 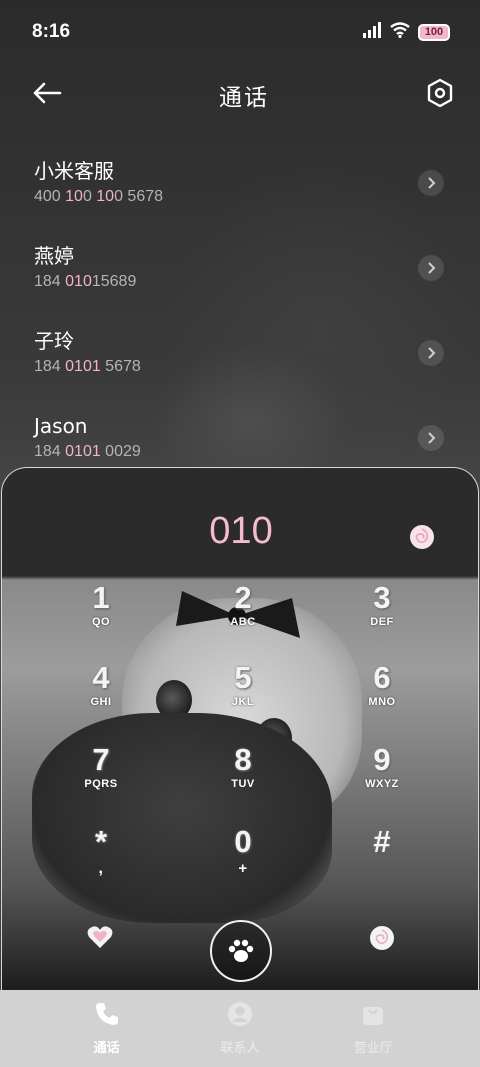 What do you see at coordinates (240, 1048) in the screenshot?
I see `nav-label: 联系人` at bounding box center [240, 1048].